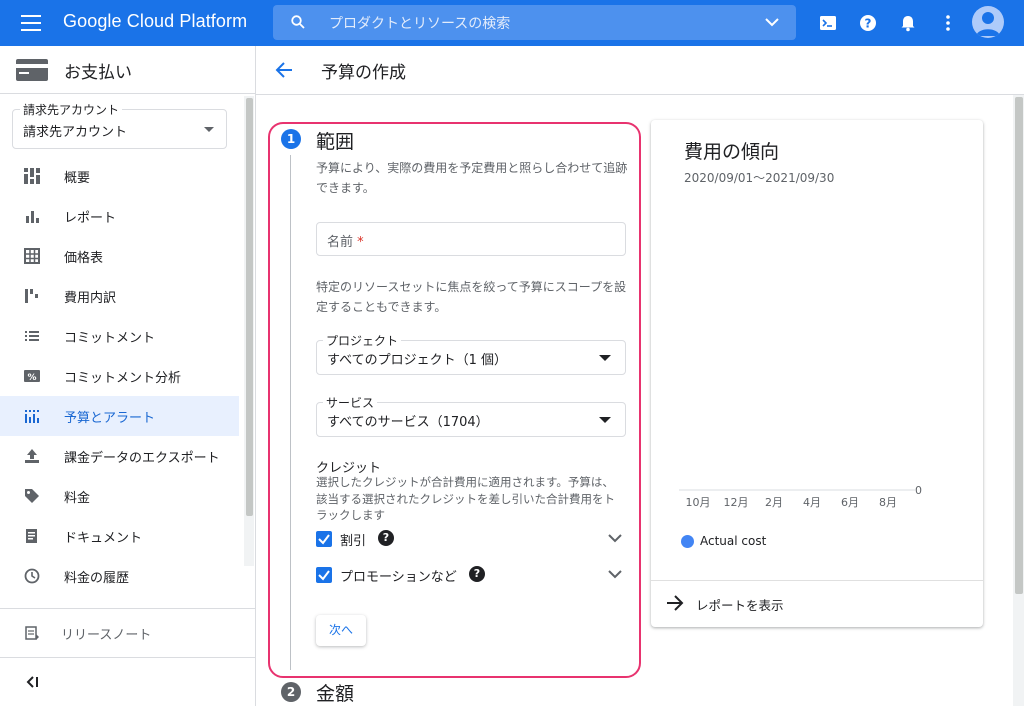 This screenshot has width=1024, height=706. Describe the element at coordinates (353, 541) in the screenshot. I see `discounts-label: 割引` at that location.